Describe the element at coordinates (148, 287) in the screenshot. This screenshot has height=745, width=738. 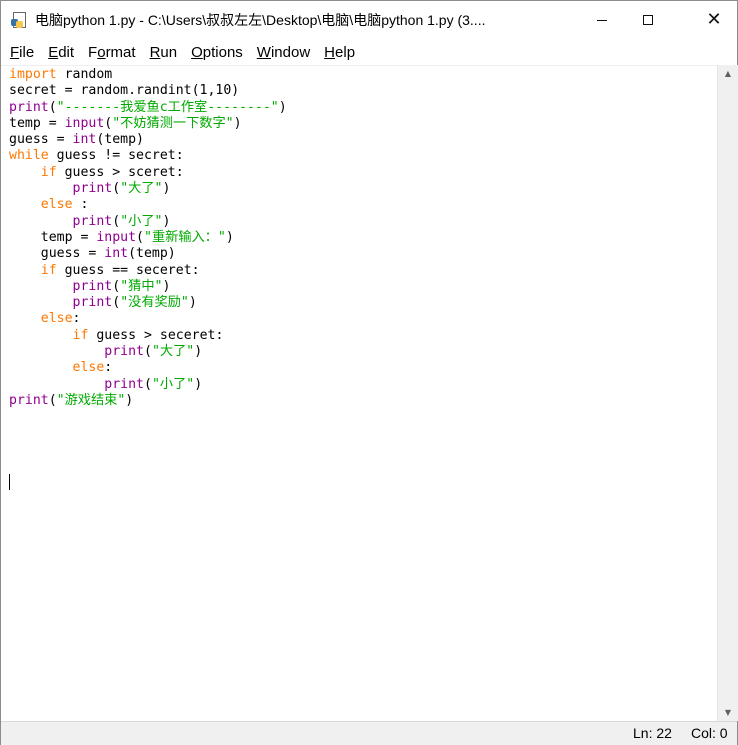
I see `code-line: print("猜中")` at that location.